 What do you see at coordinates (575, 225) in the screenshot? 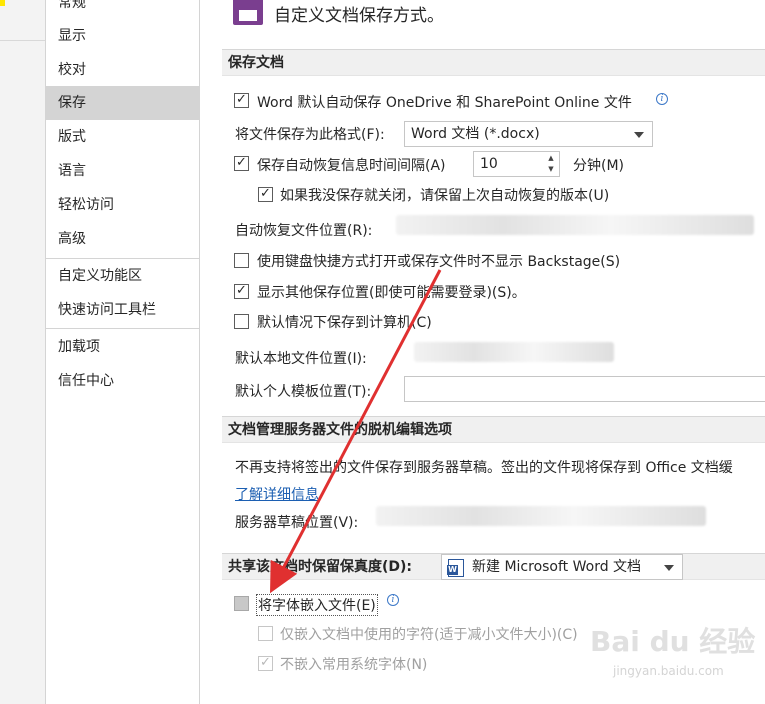
I see `autorecover-location-field` at bounding box center [575, 225].